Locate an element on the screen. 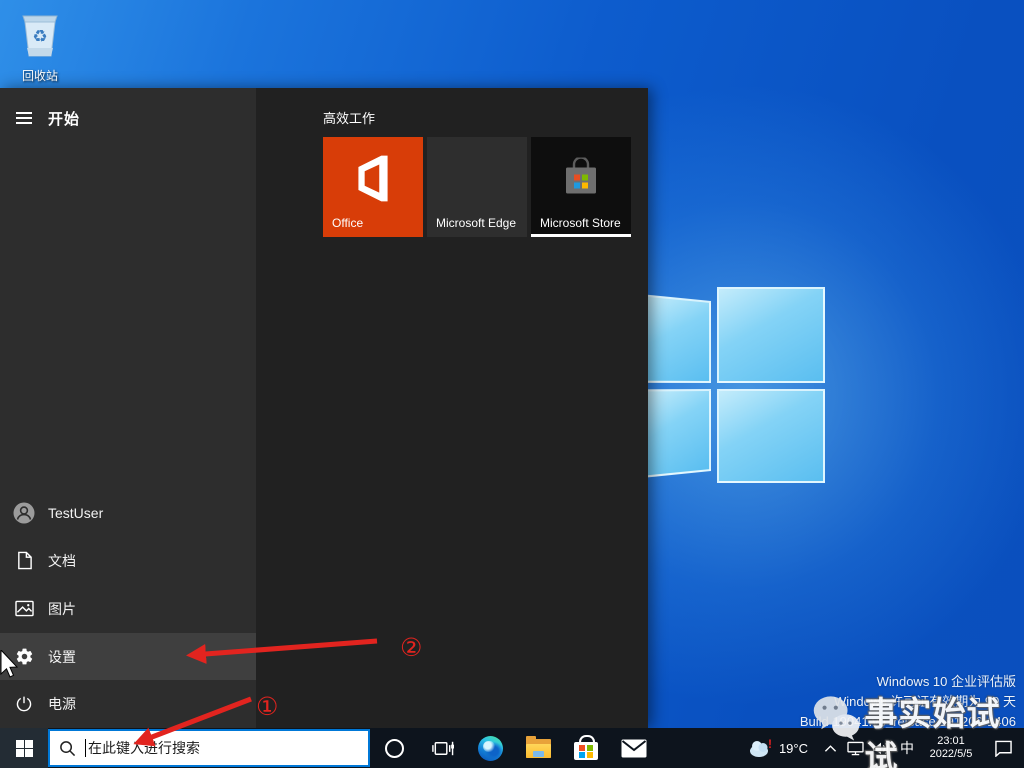 The height and width of the screenshot is (768, 1024). clock-time: 23:01 is located at coordinates (951, 741).